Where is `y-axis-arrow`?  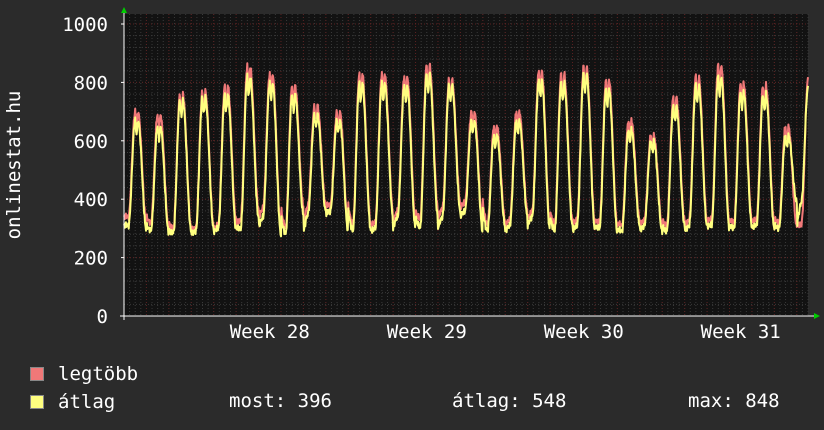 y-axis-arrow is located at coordinates (124, 10).